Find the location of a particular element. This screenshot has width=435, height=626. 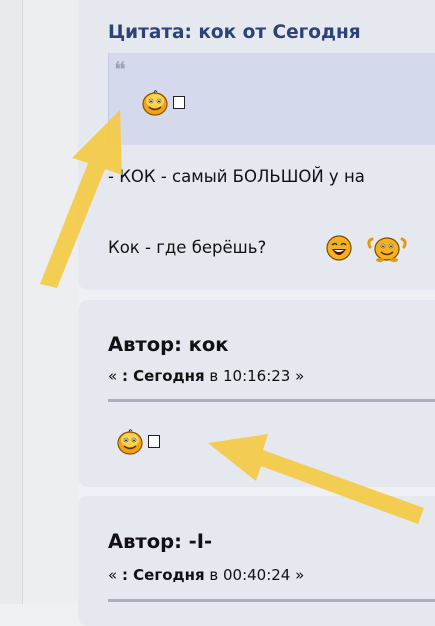

date-time: в 10:16:23 » is located at coordinates (254, 376).